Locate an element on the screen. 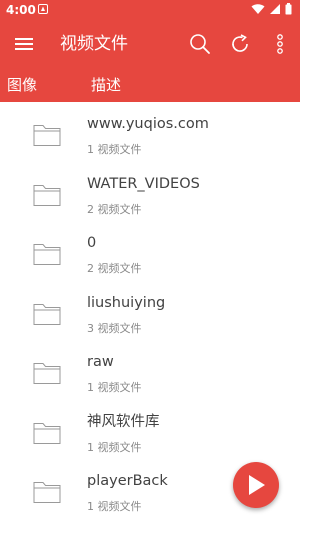  menu-icon is located at coordinates (24, 44).